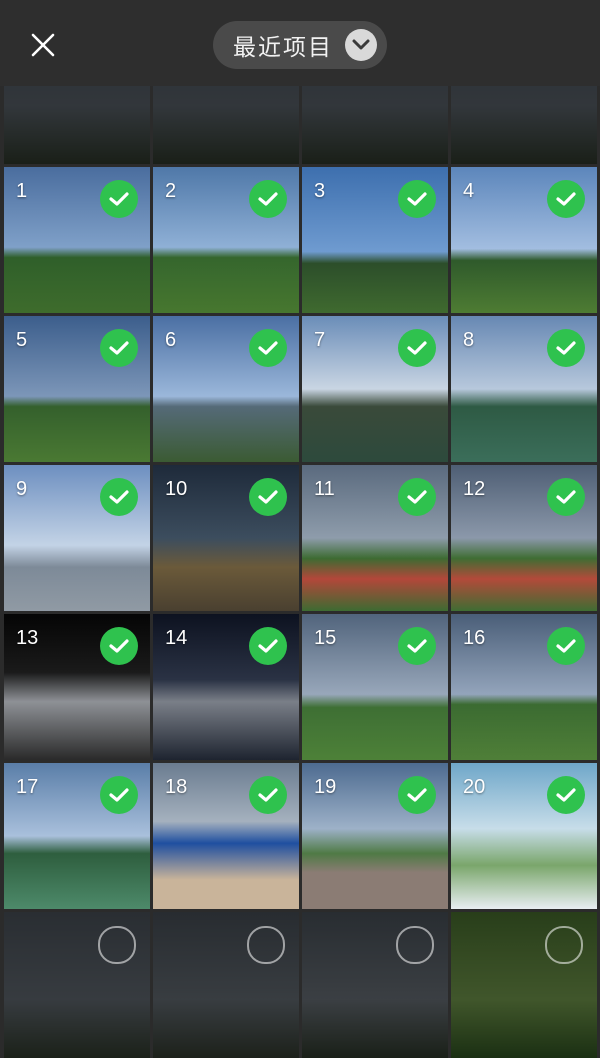 This screenshot has width=600, height=1058. Describe the element at coordinates (524, 389) in the screenshot. I see `photo-thumbnail-8: 8` at that location.